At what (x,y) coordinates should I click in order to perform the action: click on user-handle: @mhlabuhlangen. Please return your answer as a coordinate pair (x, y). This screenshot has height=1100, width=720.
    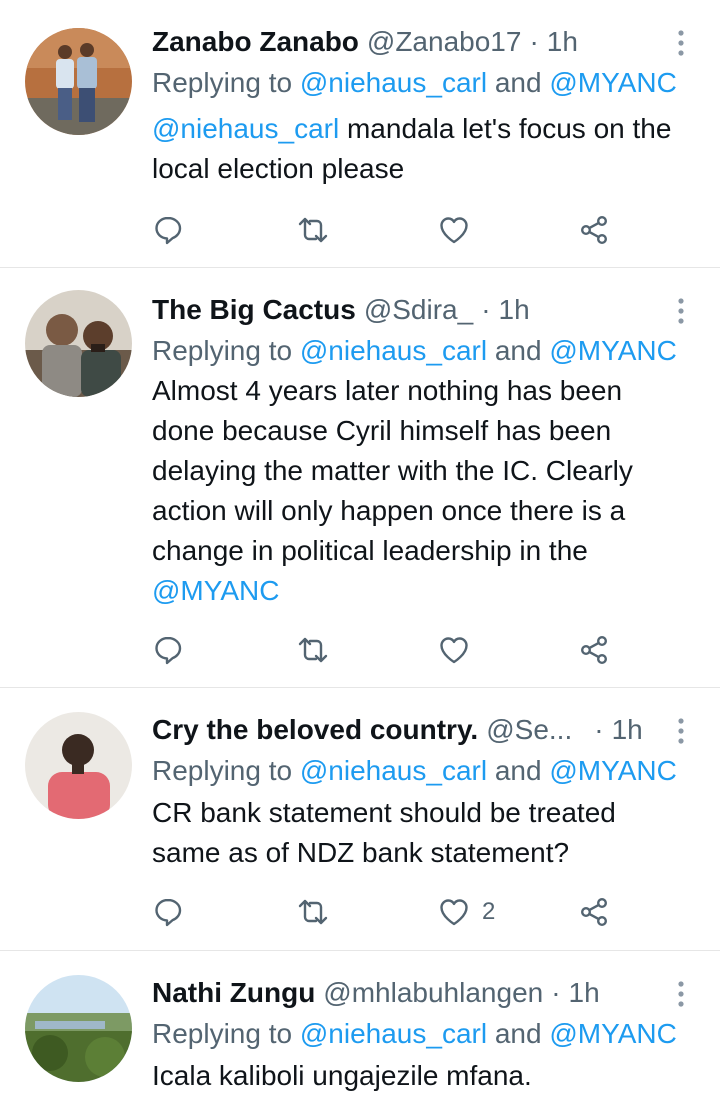
    Looking at the image, I should click on (433, 993).